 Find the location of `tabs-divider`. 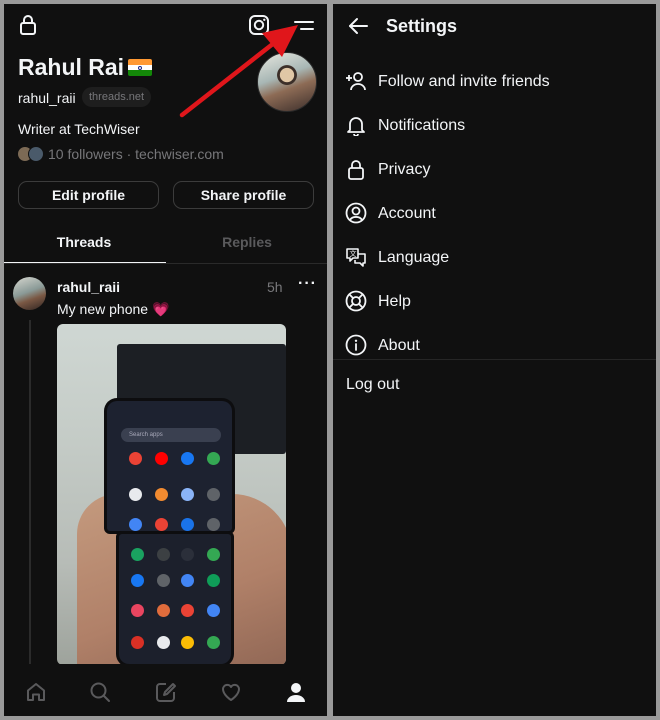

tabs-divider is located at coordinates (165, 263).